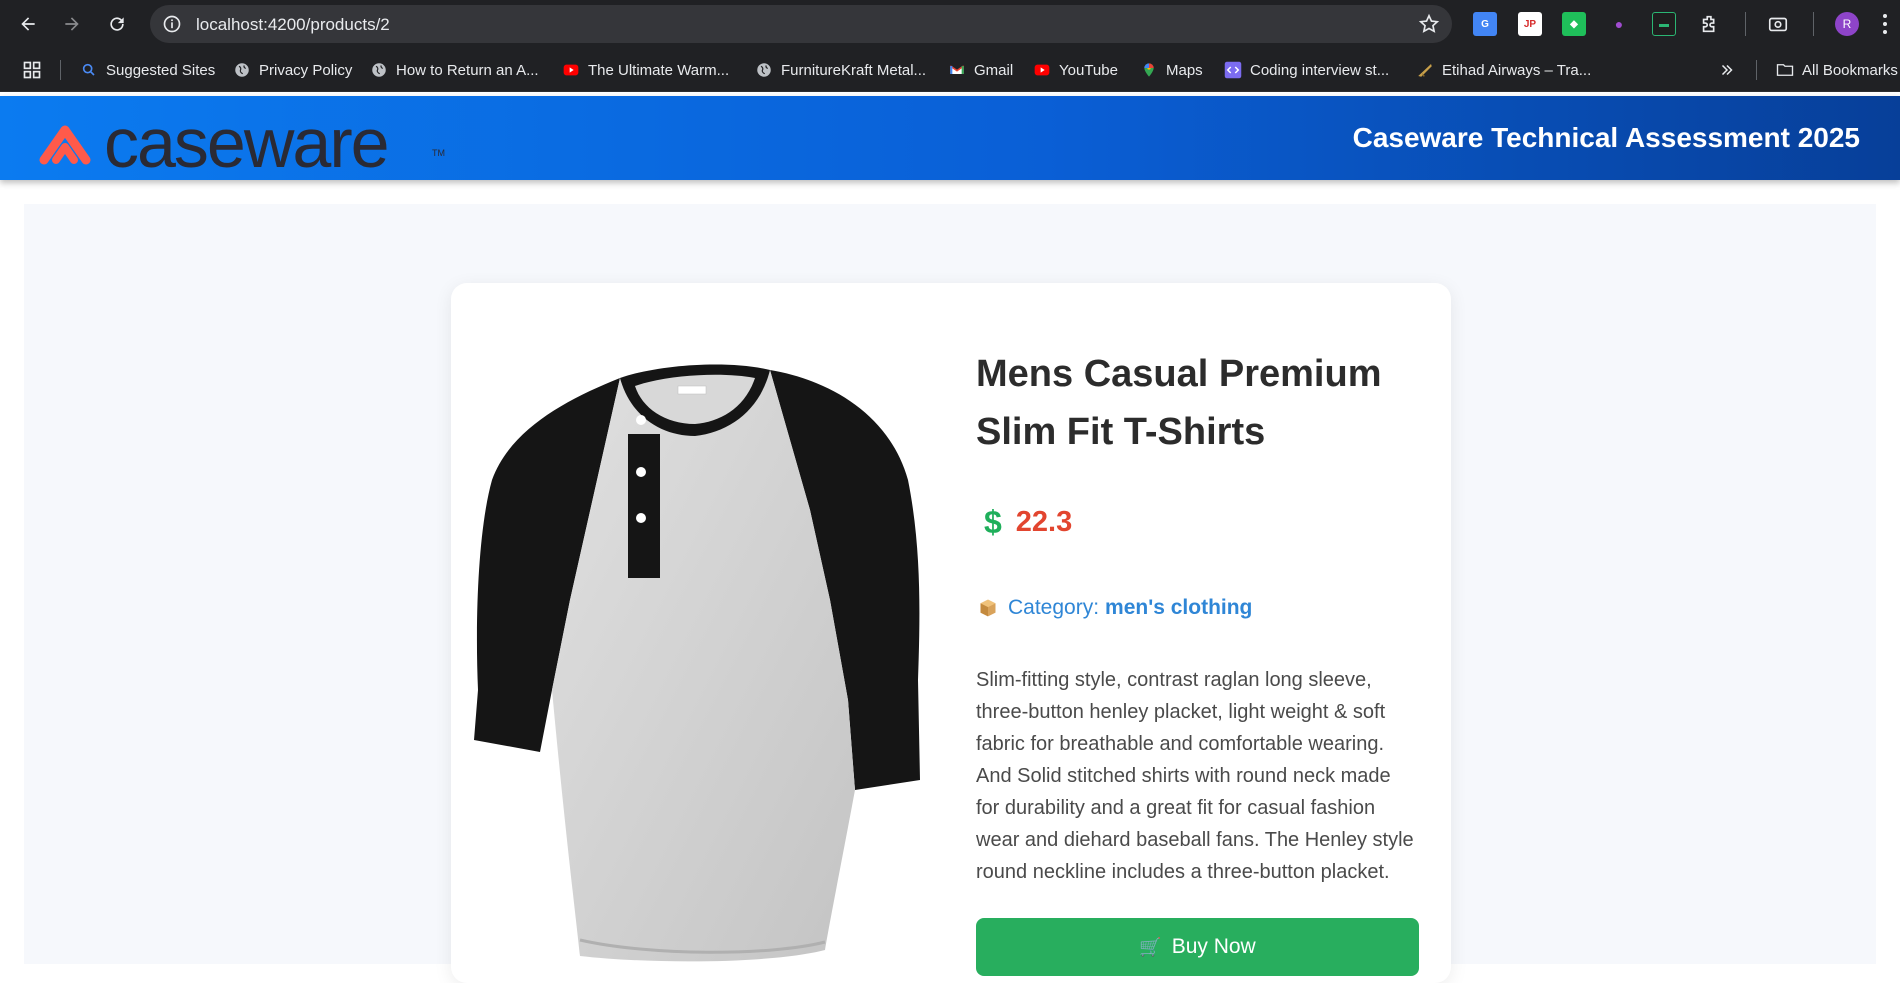 The height and width of the screenshot is (983, 1900). What do you see at coordinates (801, 24) in the screenshot?
I see `address-bar: localhost:4200/products/2` at bounding box center [801, 24].